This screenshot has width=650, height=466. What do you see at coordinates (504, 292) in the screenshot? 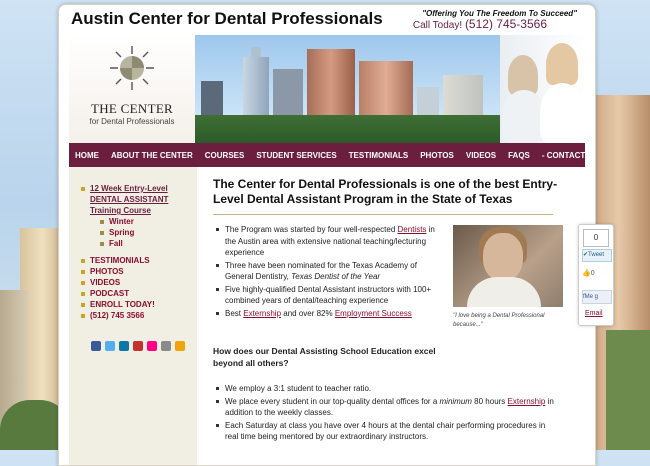
I see `video-thumbnail-shirt` at bounding box center [504, 292].